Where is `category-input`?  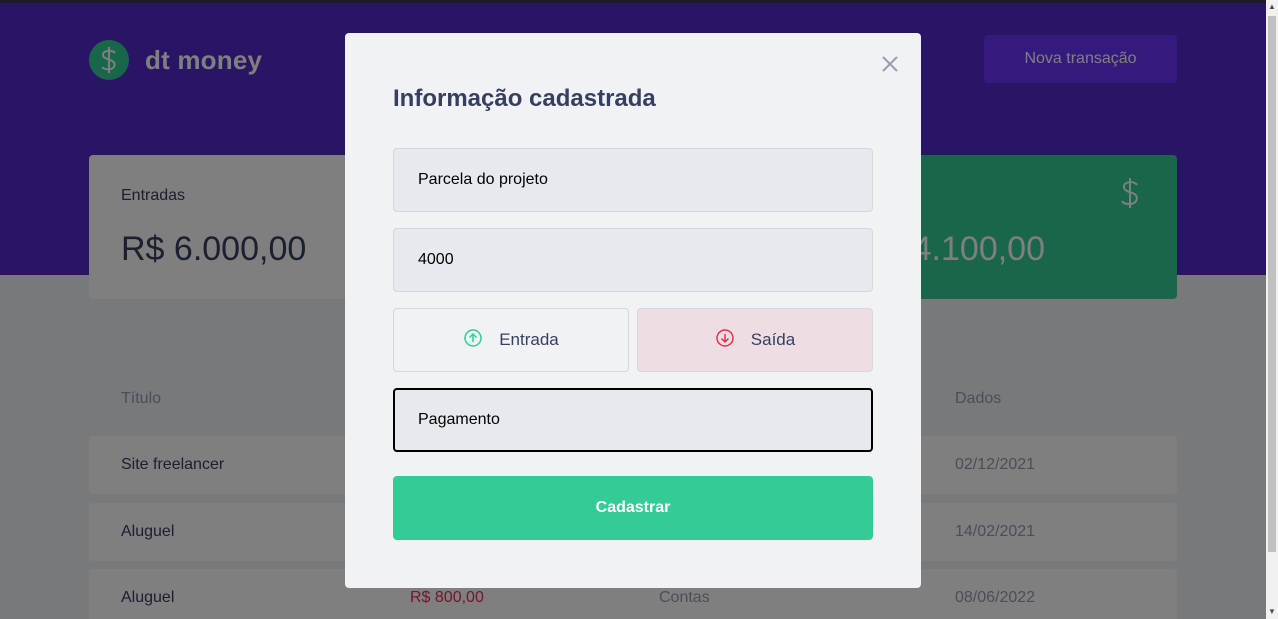
category-input is located at coordinates (633, 420).